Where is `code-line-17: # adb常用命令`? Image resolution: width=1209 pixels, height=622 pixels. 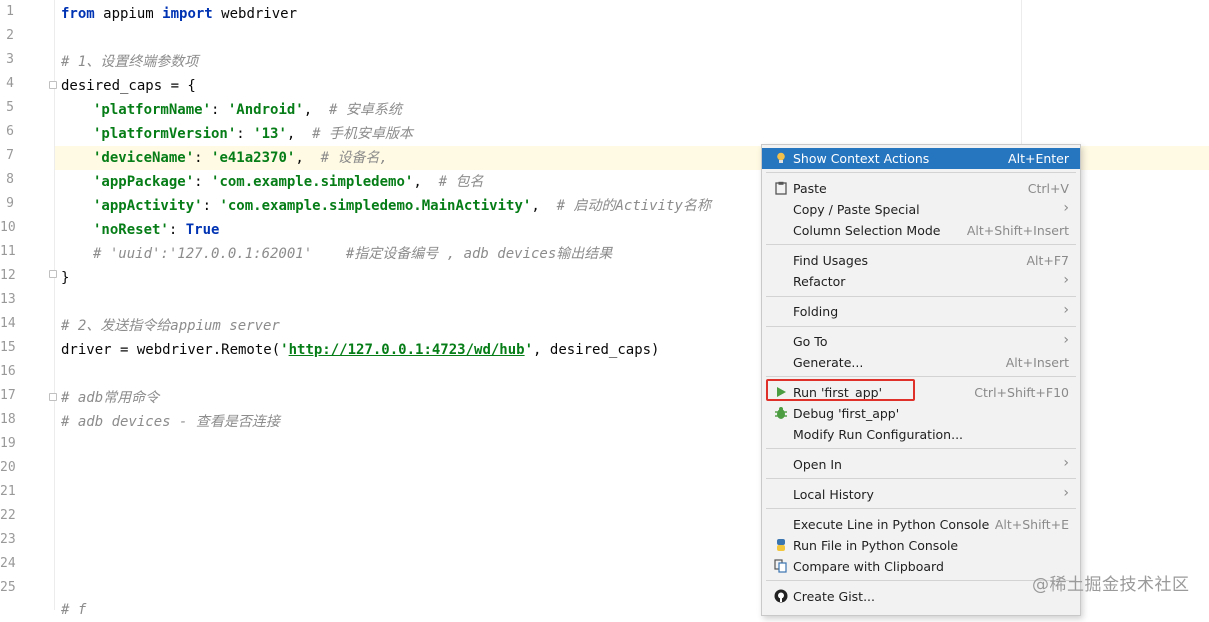 code-line-17: # adb常用命令 is located at coordinates (110, 398).